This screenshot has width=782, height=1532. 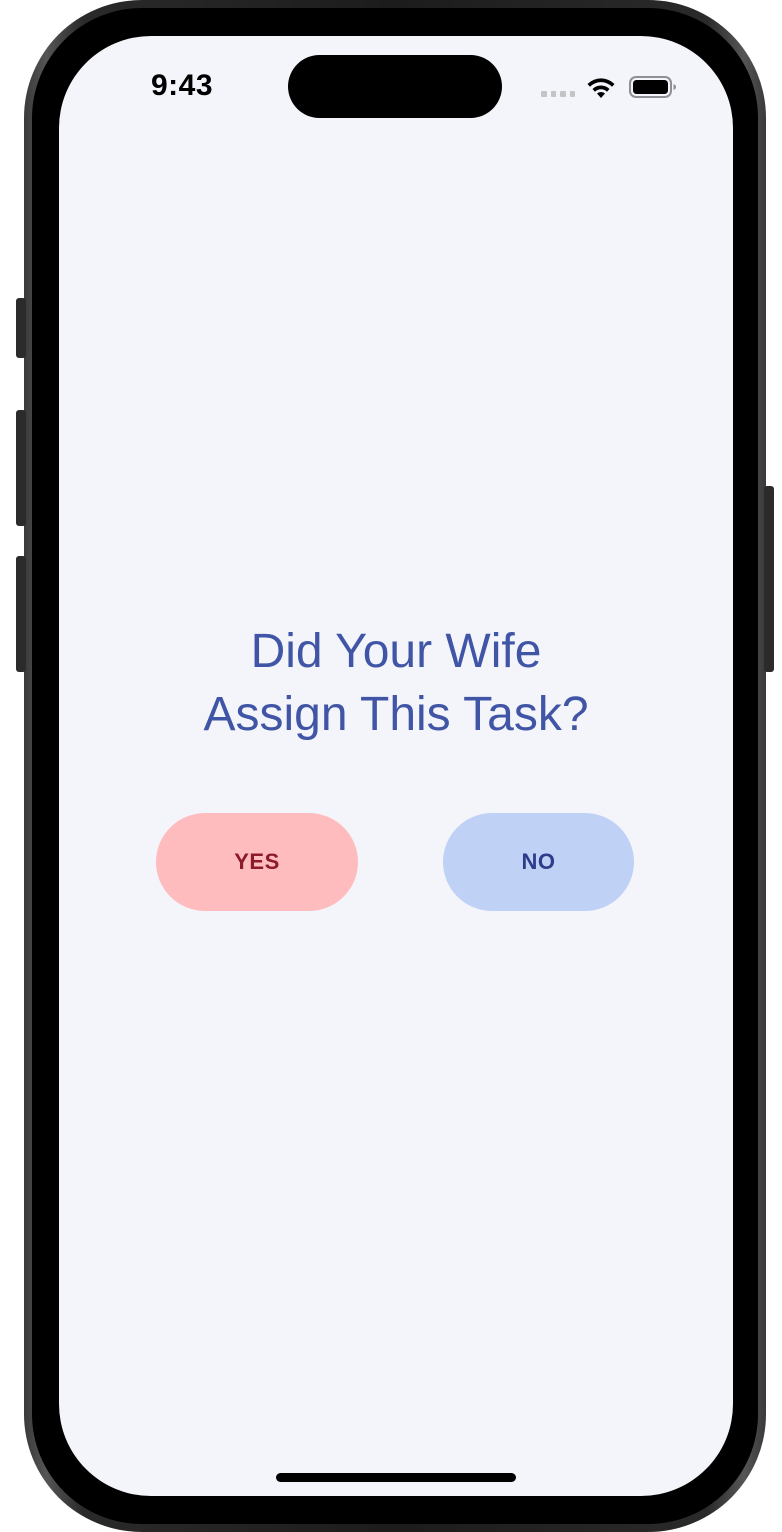 I want to click on volume-up-button, so click(x=21, y=468).